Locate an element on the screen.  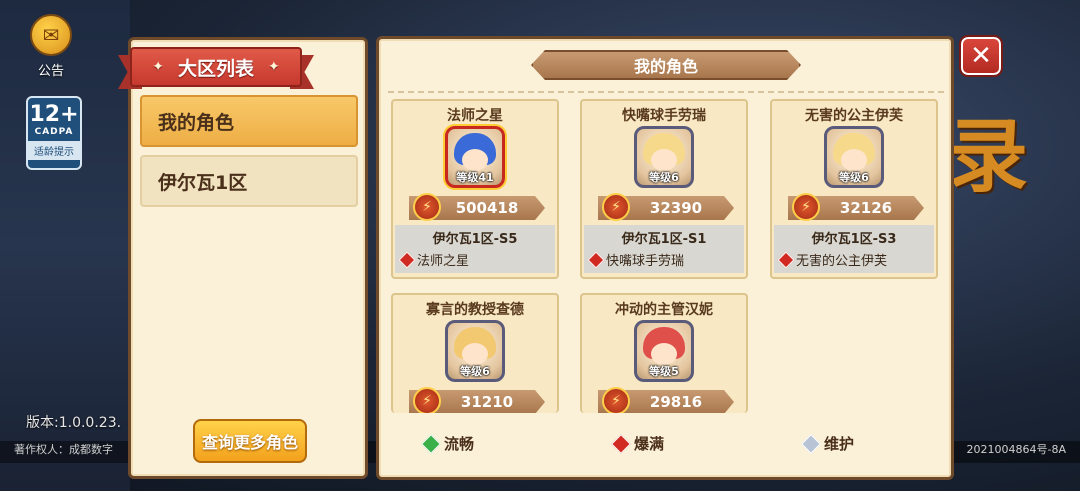
region-item-server-1: 伊尔瓦1区 is located at coordinates (249, 181).